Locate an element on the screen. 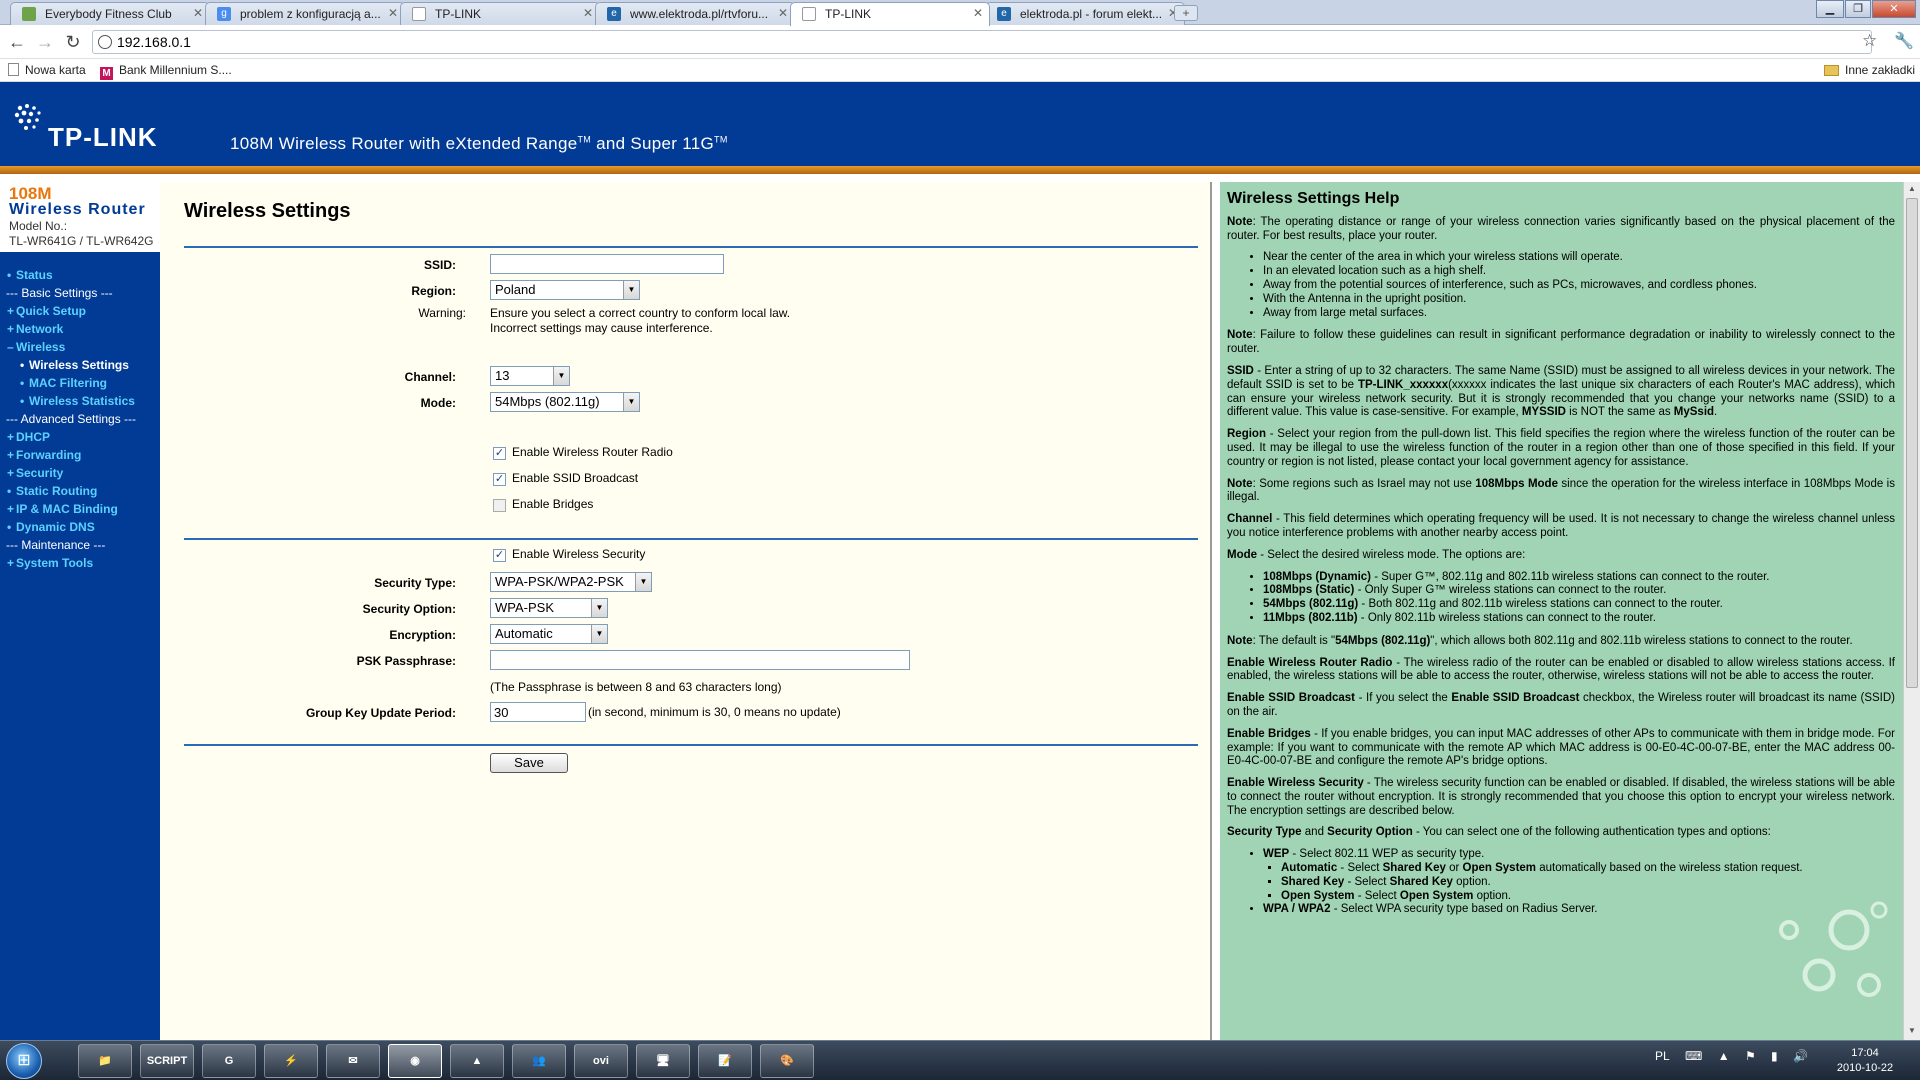  channel-select: 13 ▼ is located at coordinates (530, 376).